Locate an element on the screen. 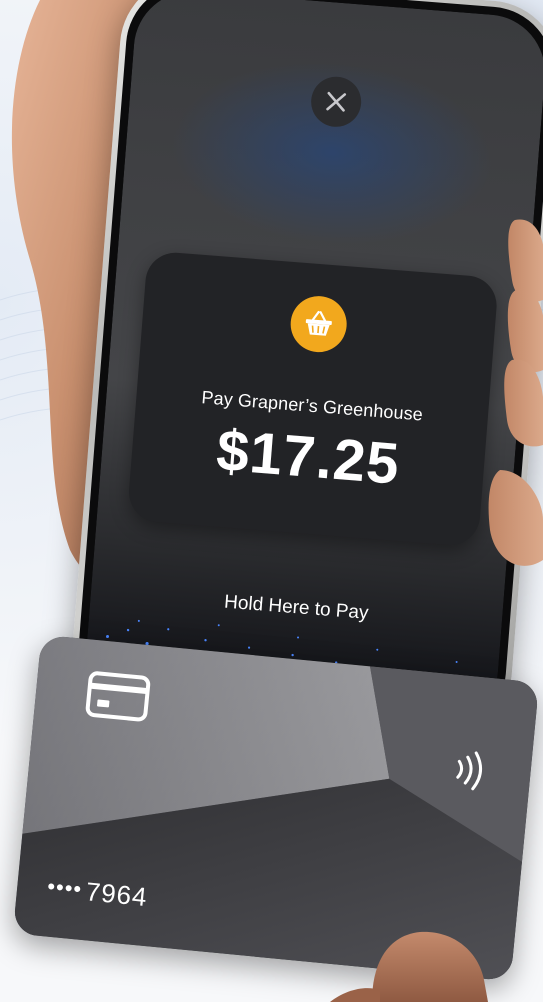 Image resolution: width=543 pixels, height=1002 pixels. shopping-basket-icon is located at coordinates (318, 323).